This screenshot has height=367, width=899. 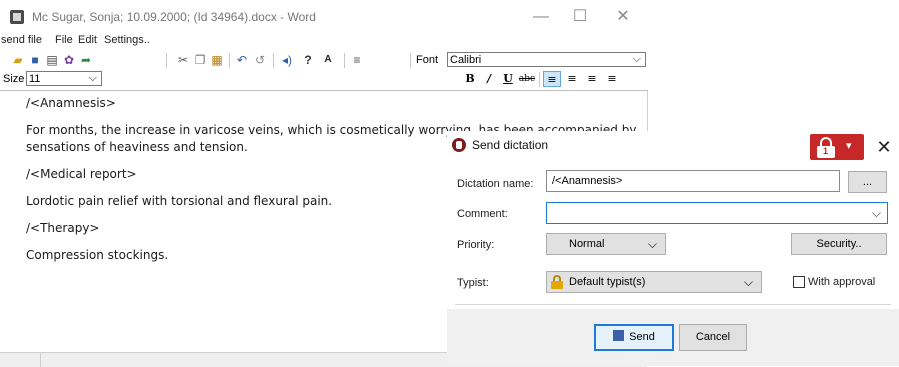 What do you see at coordinates (552, 79) in the screenshot?
I see `align-left-button: ≡` at bounding box center [552, 79].